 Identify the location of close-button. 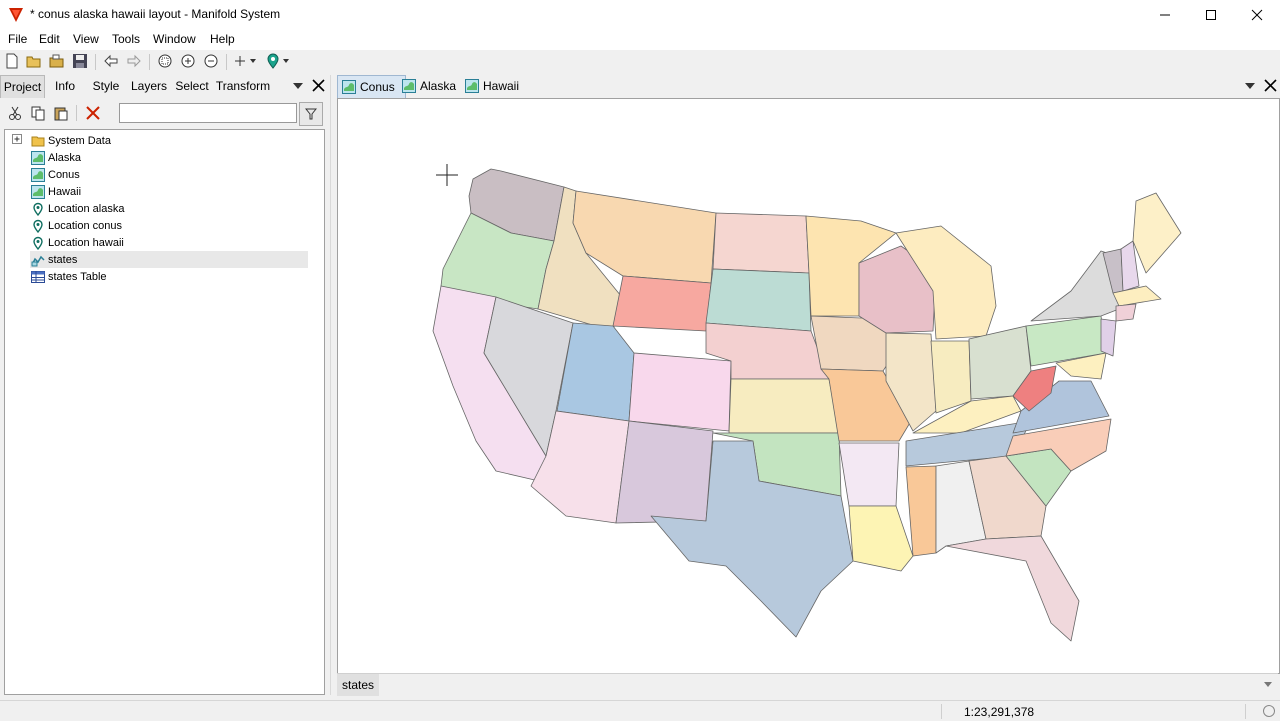
(1257, 15).